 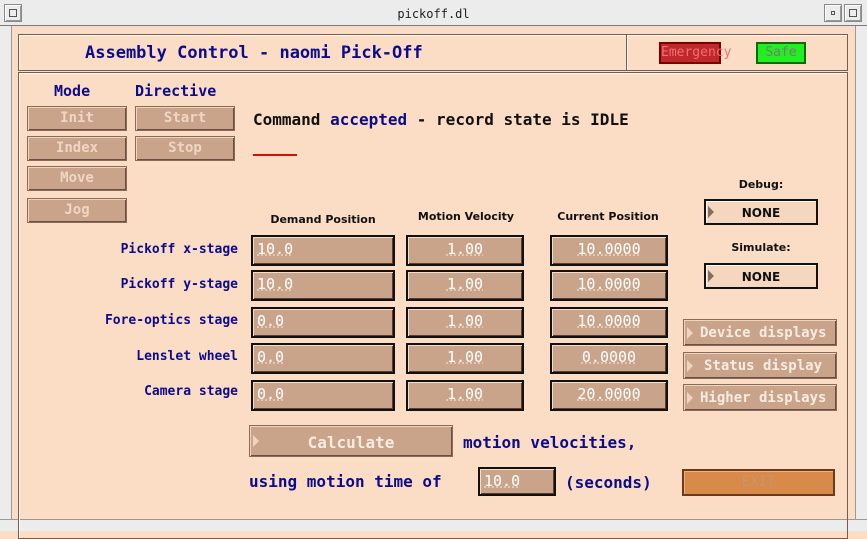 I want to click on index-button: Index, so click(x=77, y=148).